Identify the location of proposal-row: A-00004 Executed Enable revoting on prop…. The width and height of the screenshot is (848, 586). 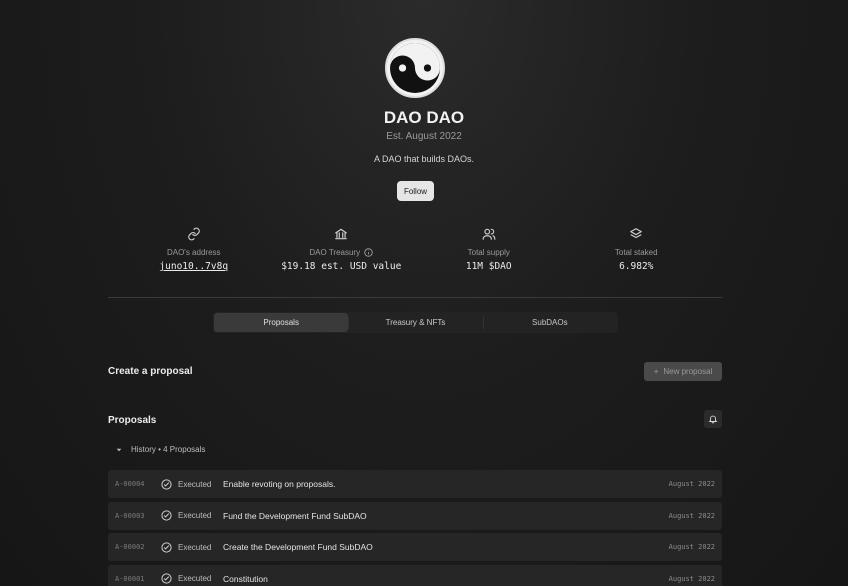
(415, 484).